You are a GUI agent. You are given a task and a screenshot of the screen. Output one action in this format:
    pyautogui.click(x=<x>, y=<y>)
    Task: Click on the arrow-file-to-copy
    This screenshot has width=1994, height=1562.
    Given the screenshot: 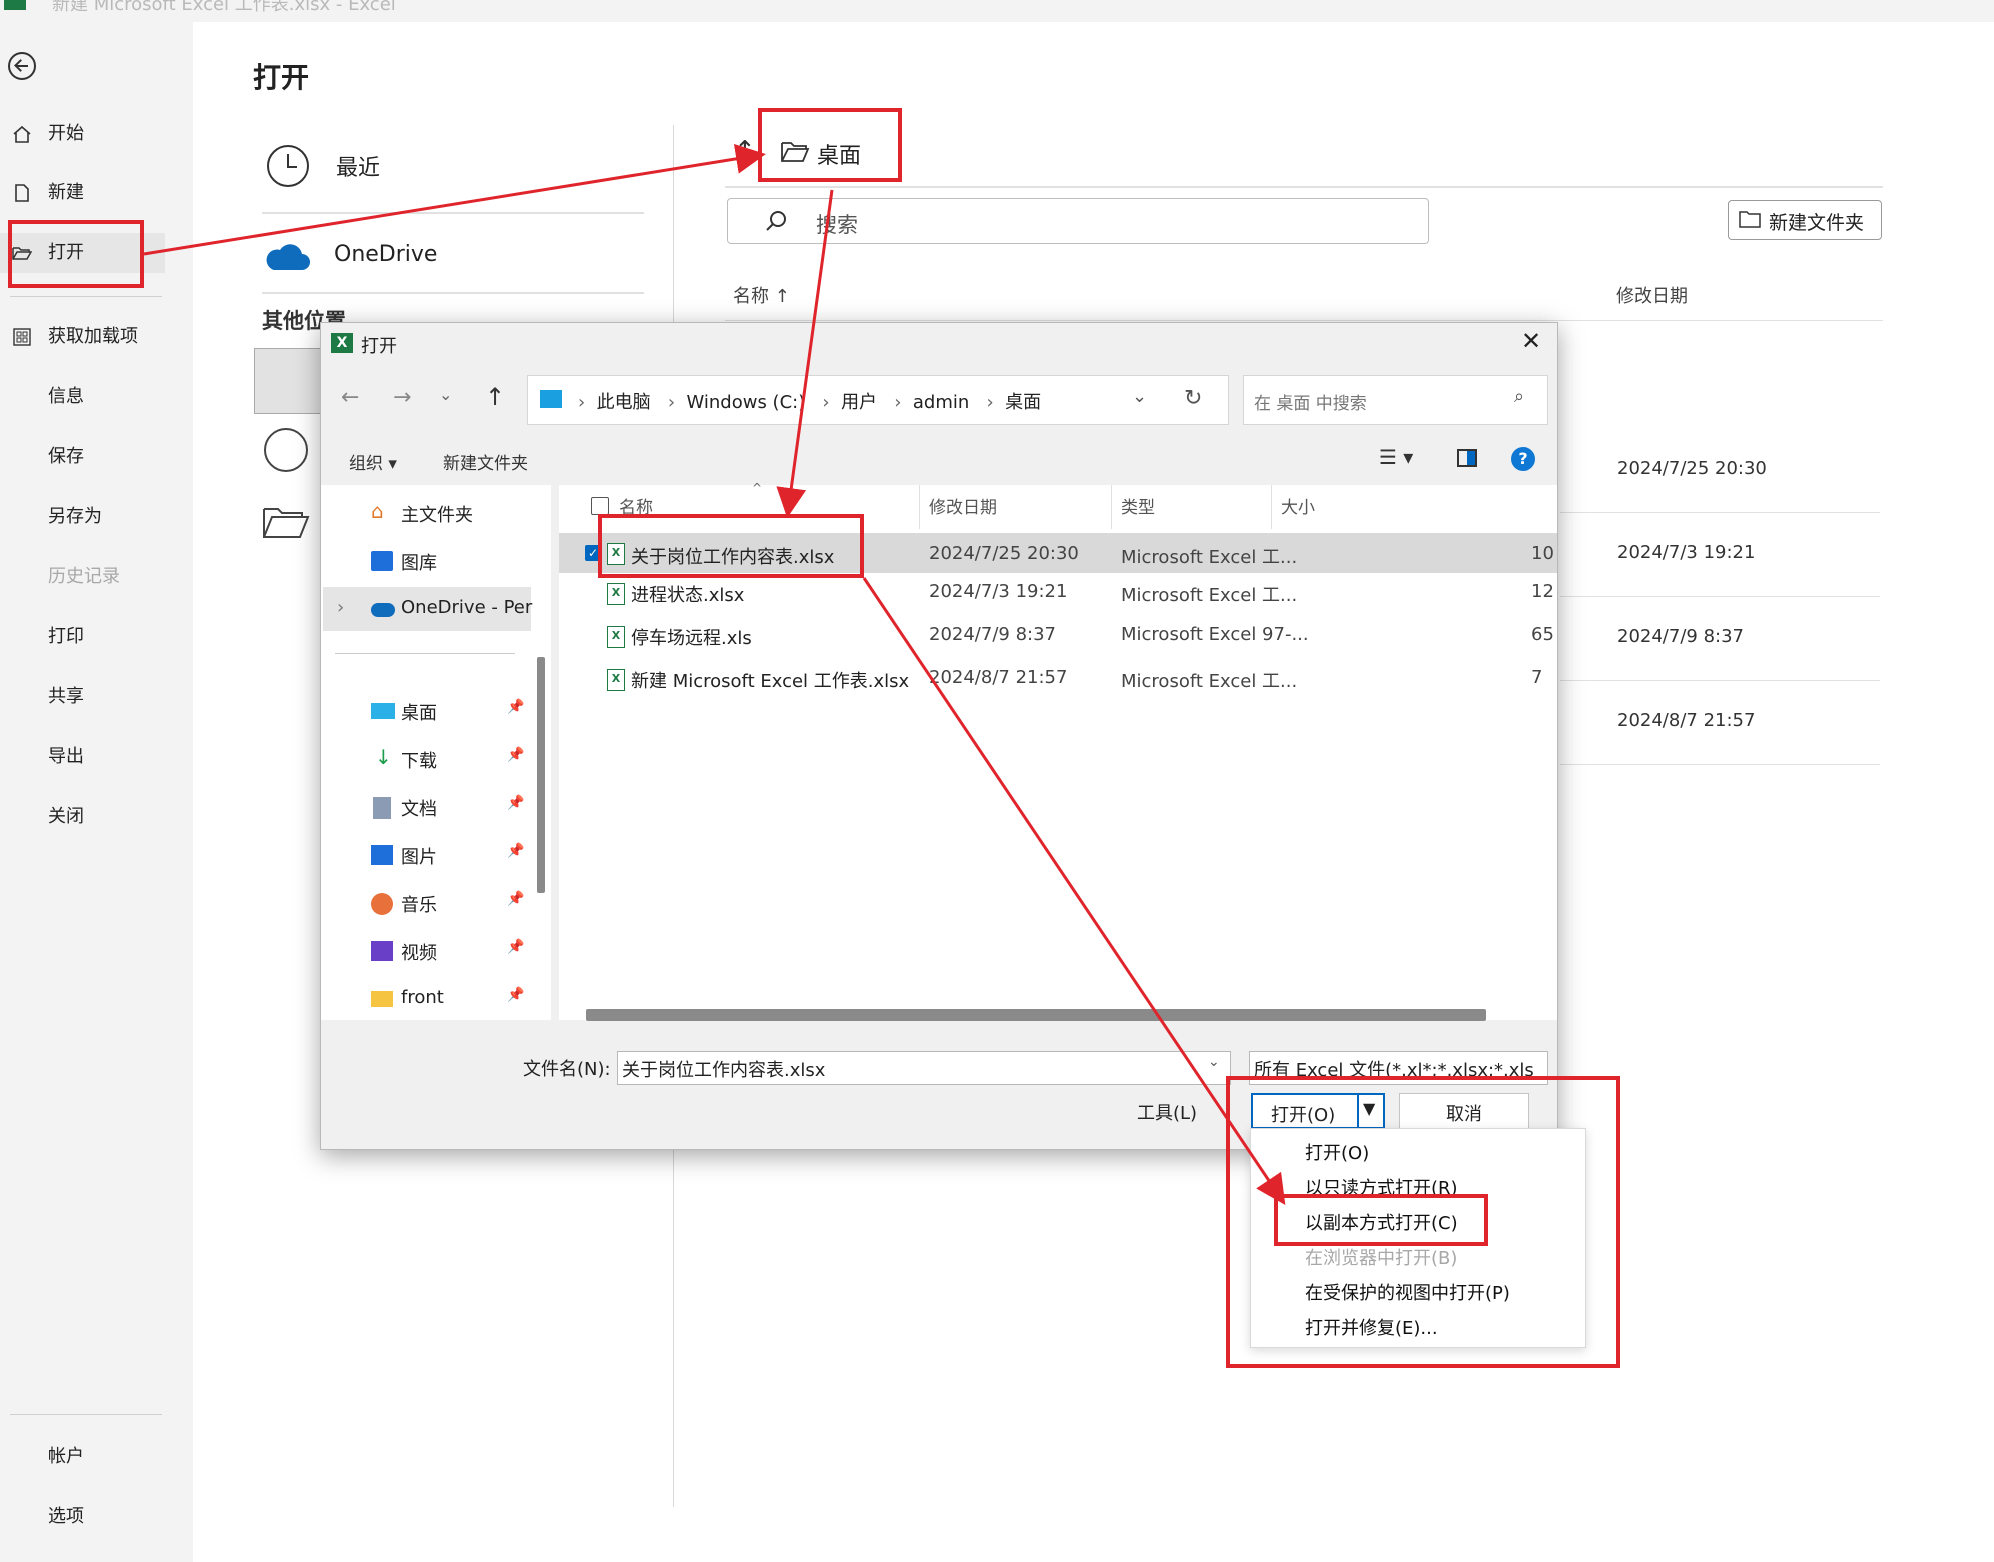 What is the action you would take?
    pyautogui.click(x=1074, y=891)
    